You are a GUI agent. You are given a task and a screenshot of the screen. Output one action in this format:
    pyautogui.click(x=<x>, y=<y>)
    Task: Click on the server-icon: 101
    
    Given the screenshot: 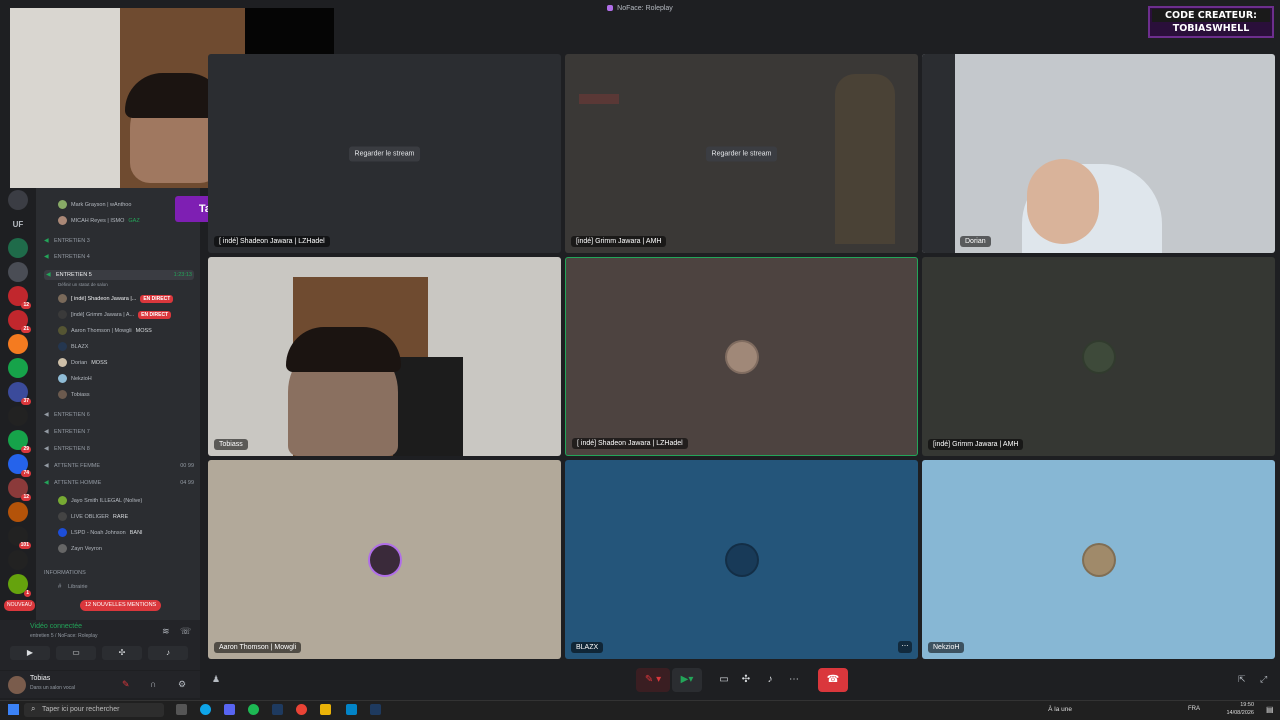 What is the action you would take?
    pyautogui.click(x=19, y=537)
    